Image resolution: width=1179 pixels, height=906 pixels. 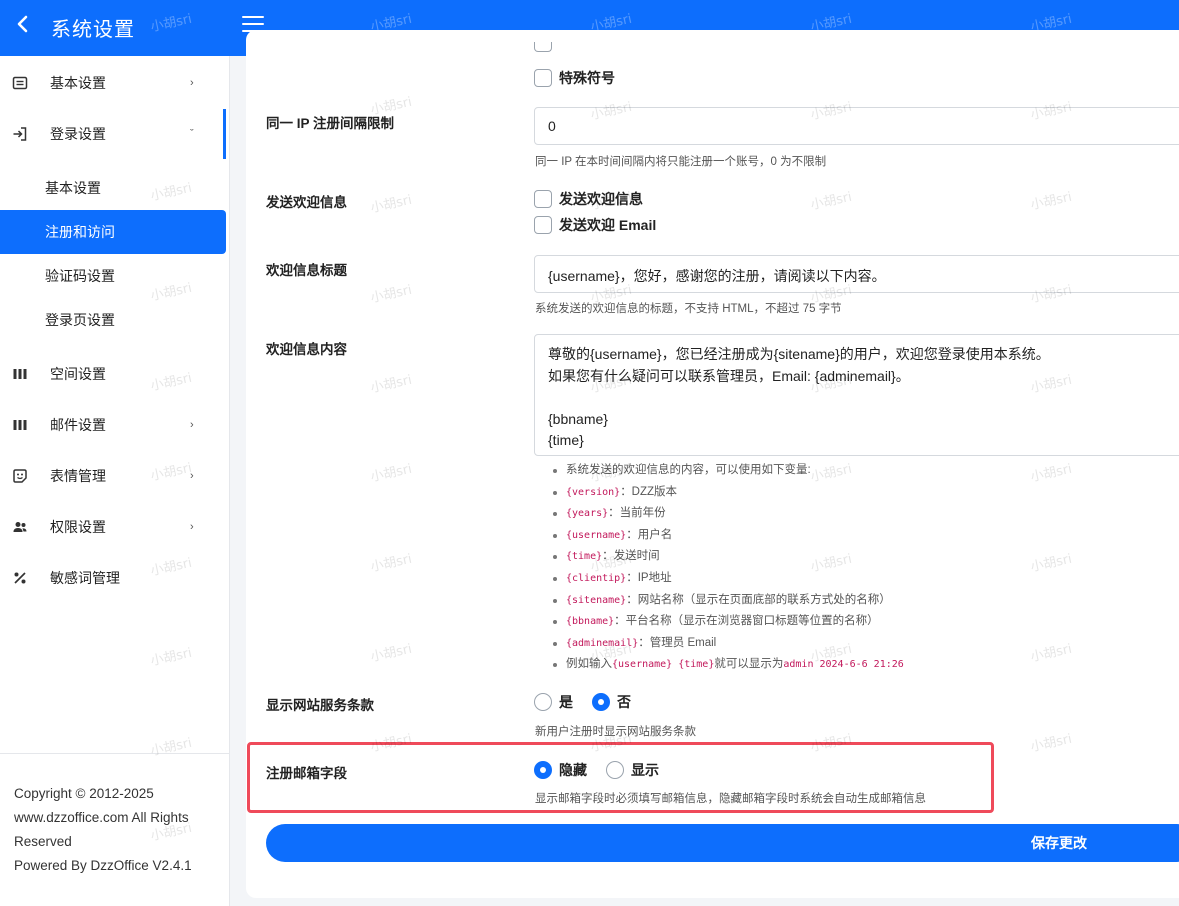 What do you see at coordinates (20, 476) in the screenshot?
I see `sticker-icon` at bounding box center [20, 476].